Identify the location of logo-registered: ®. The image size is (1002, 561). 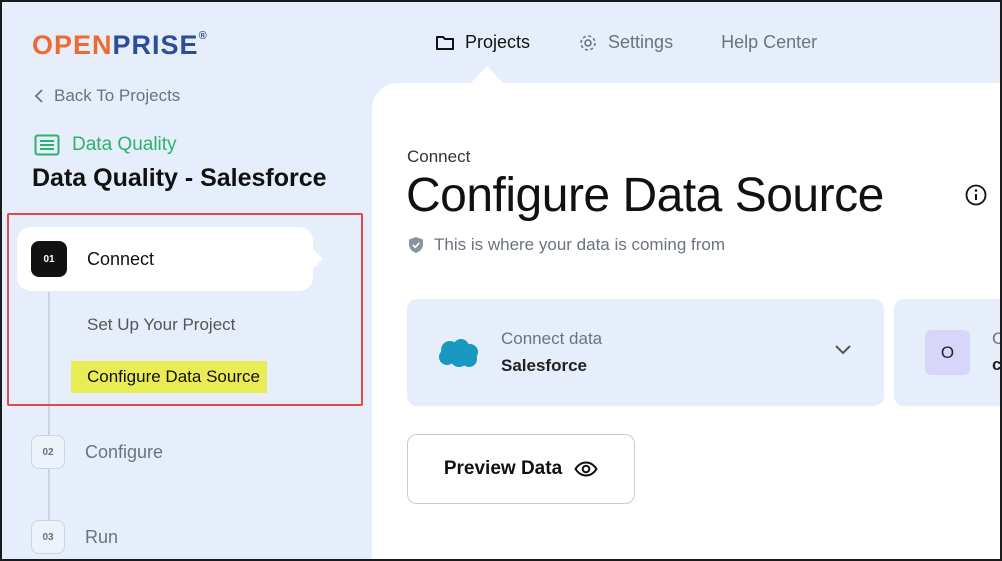
(203, 36).